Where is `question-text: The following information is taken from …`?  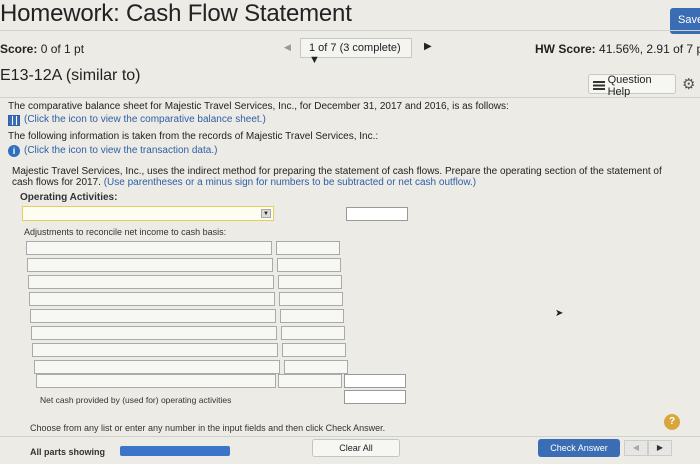
question-text: The following information is taken from … is located at coordinates (193, 136).